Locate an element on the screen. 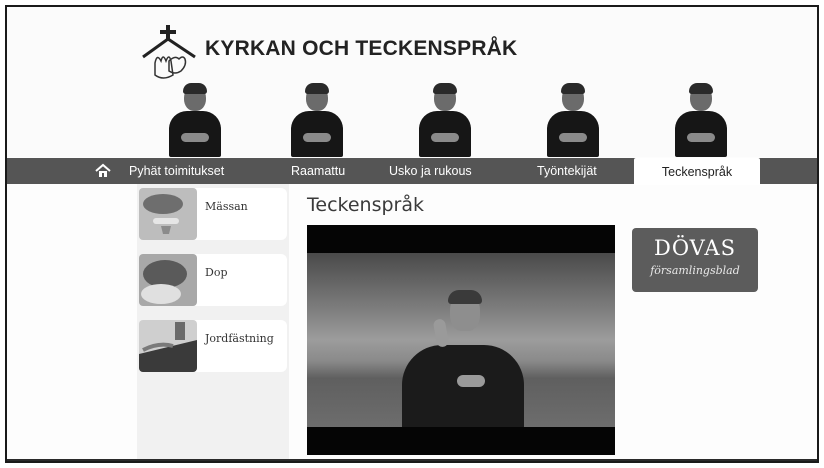  church-signing-hands-icon is located at coordinates (169, 54).